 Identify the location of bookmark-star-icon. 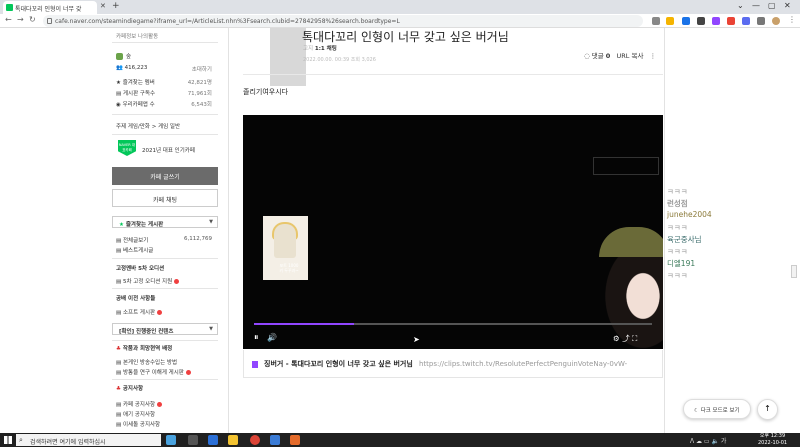
(670, 21).